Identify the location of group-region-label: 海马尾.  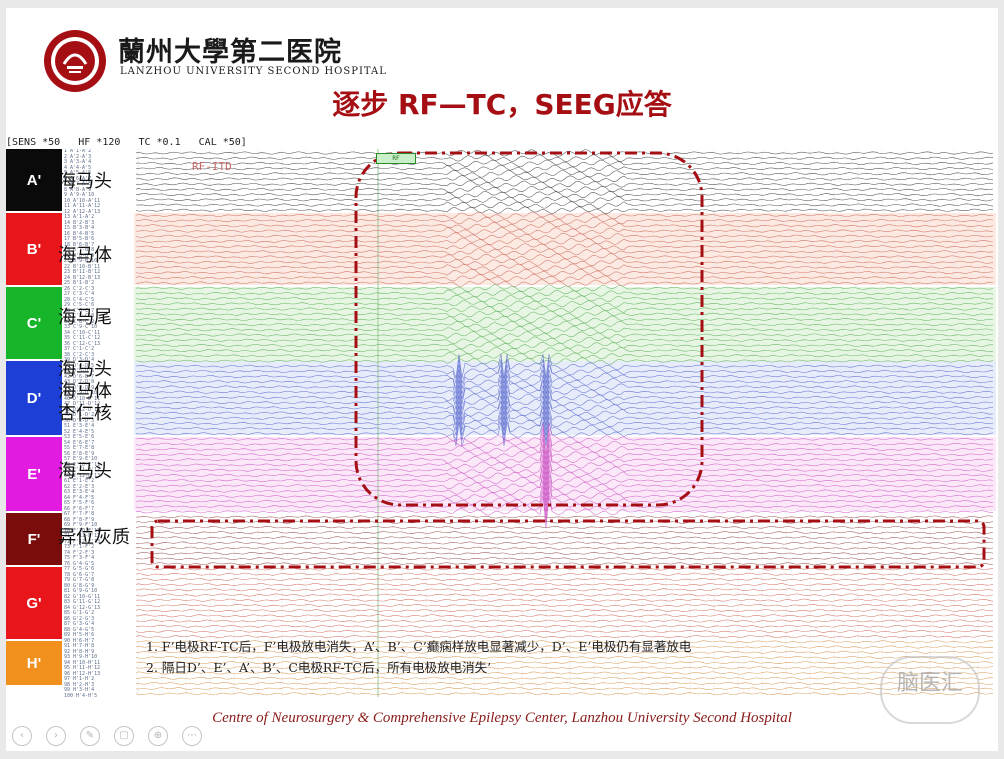
(85, 317).